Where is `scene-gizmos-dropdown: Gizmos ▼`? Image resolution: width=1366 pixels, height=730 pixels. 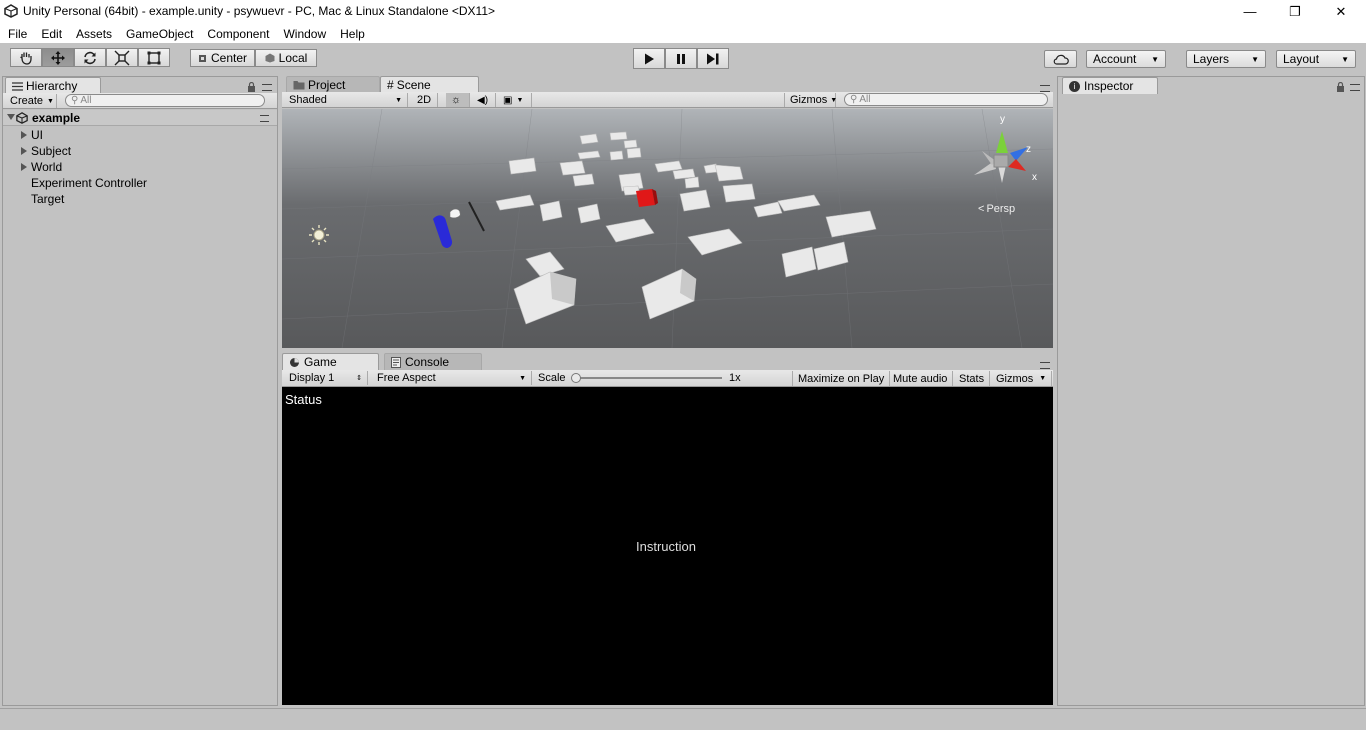
scene-gizmos-dropdown: Gizmos ▼ is located at coordinates (810, 100).